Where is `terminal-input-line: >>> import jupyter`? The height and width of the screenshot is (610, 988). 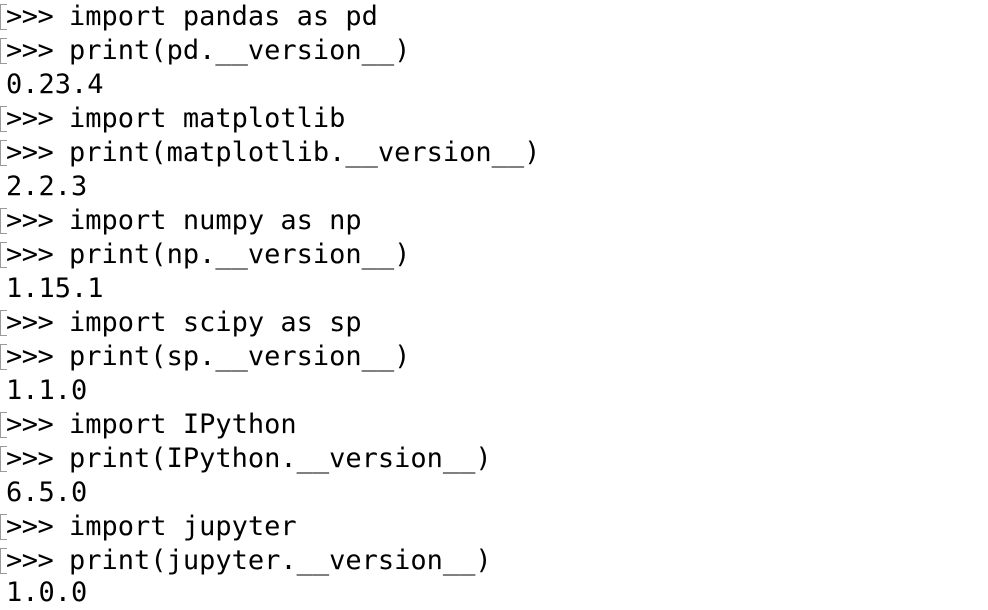
terminal-input-line: >>> import jupyter is located at coordinates (148, 527).